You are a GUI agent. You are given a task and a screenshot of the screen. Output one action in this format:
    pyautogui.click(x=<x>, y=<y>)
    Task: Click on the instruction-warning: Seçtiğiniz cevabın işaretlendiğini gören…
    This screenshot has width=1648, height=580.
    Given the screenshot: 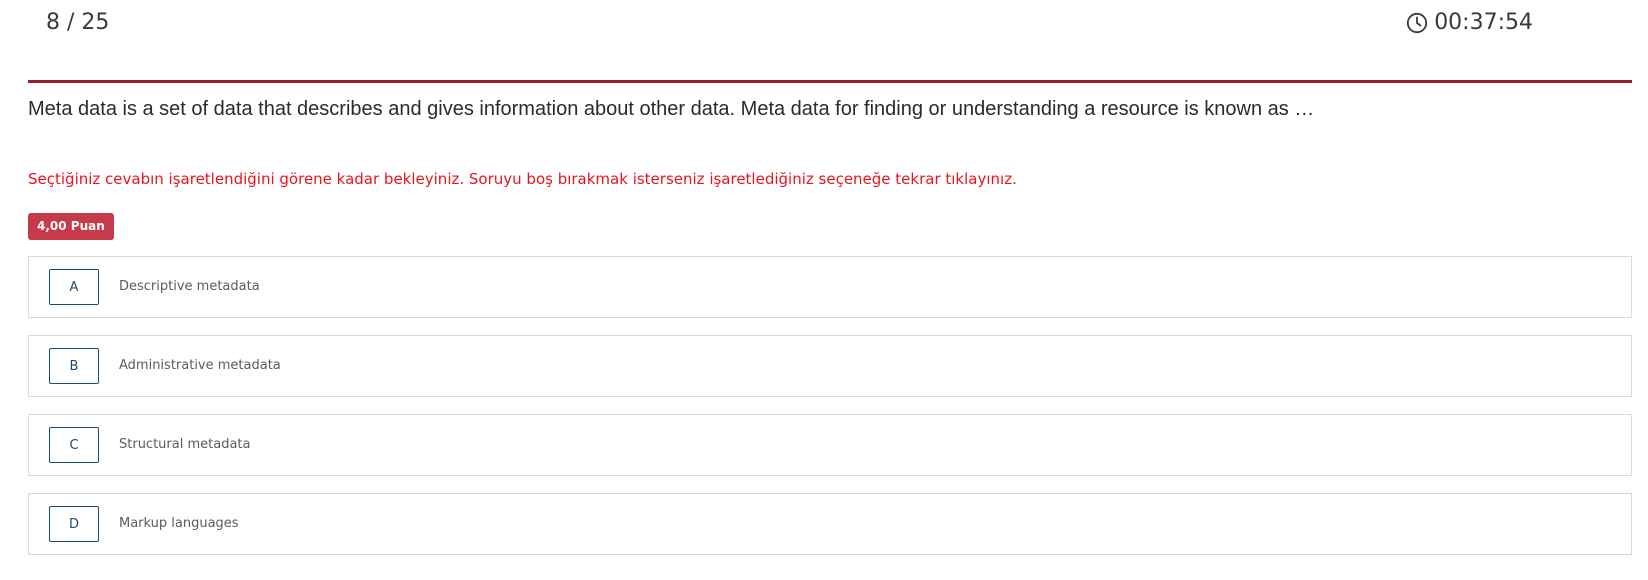 What is the action you would take?
    pyautogui.click(x=522, y=179)
    